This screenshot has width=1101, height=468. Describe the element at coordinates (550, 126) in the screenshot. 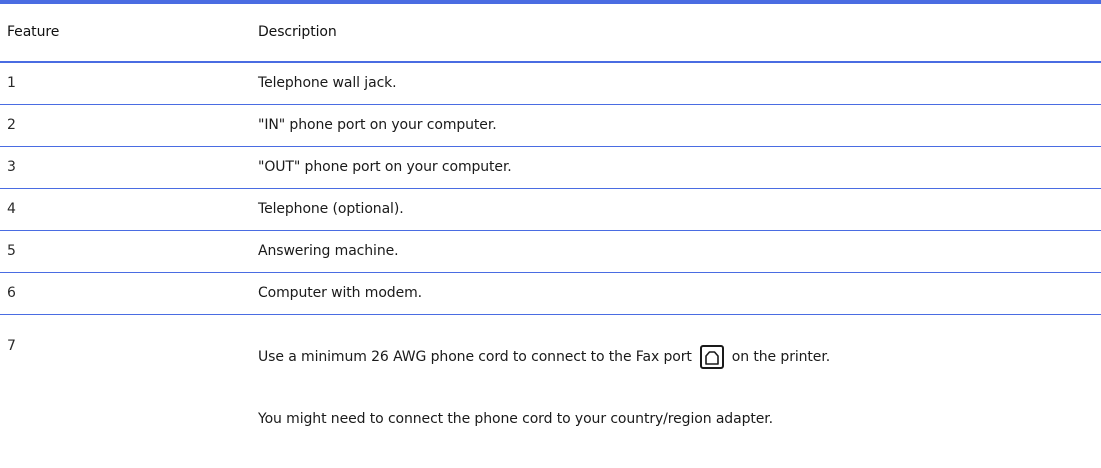

I see `table-row: 2 "IN" phone port on your computer.` at that location.